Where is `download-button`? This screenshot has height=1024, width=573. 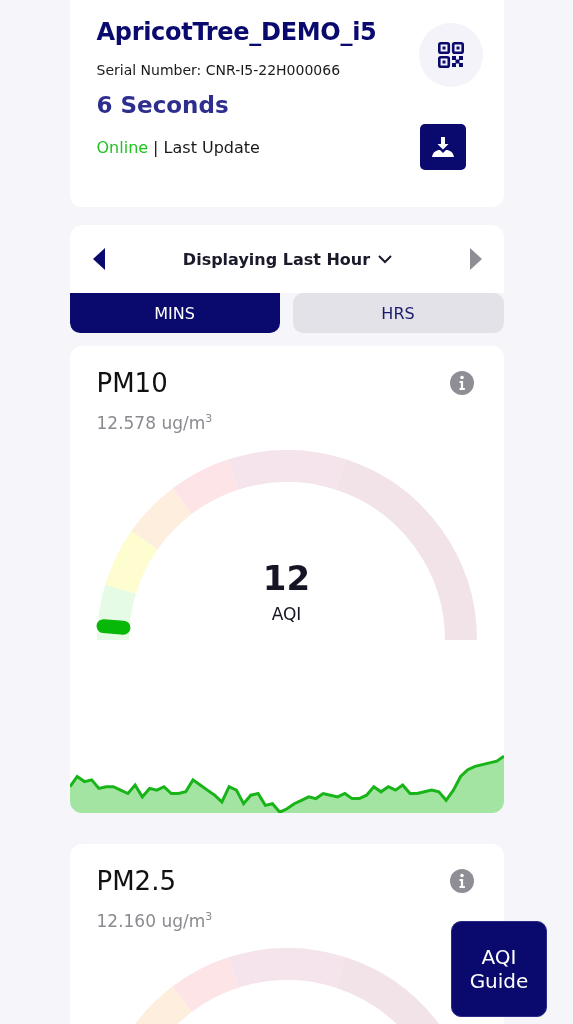 download-button is located at coordinates (442, 147).